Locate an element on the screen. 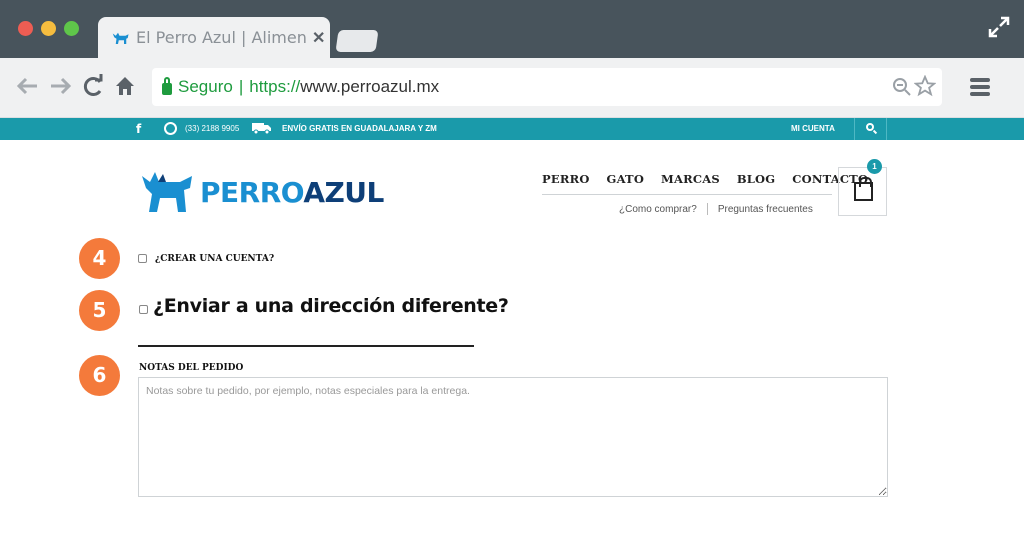  faq-link: Preguntas frecuentes is located at coordinates (765, 209).